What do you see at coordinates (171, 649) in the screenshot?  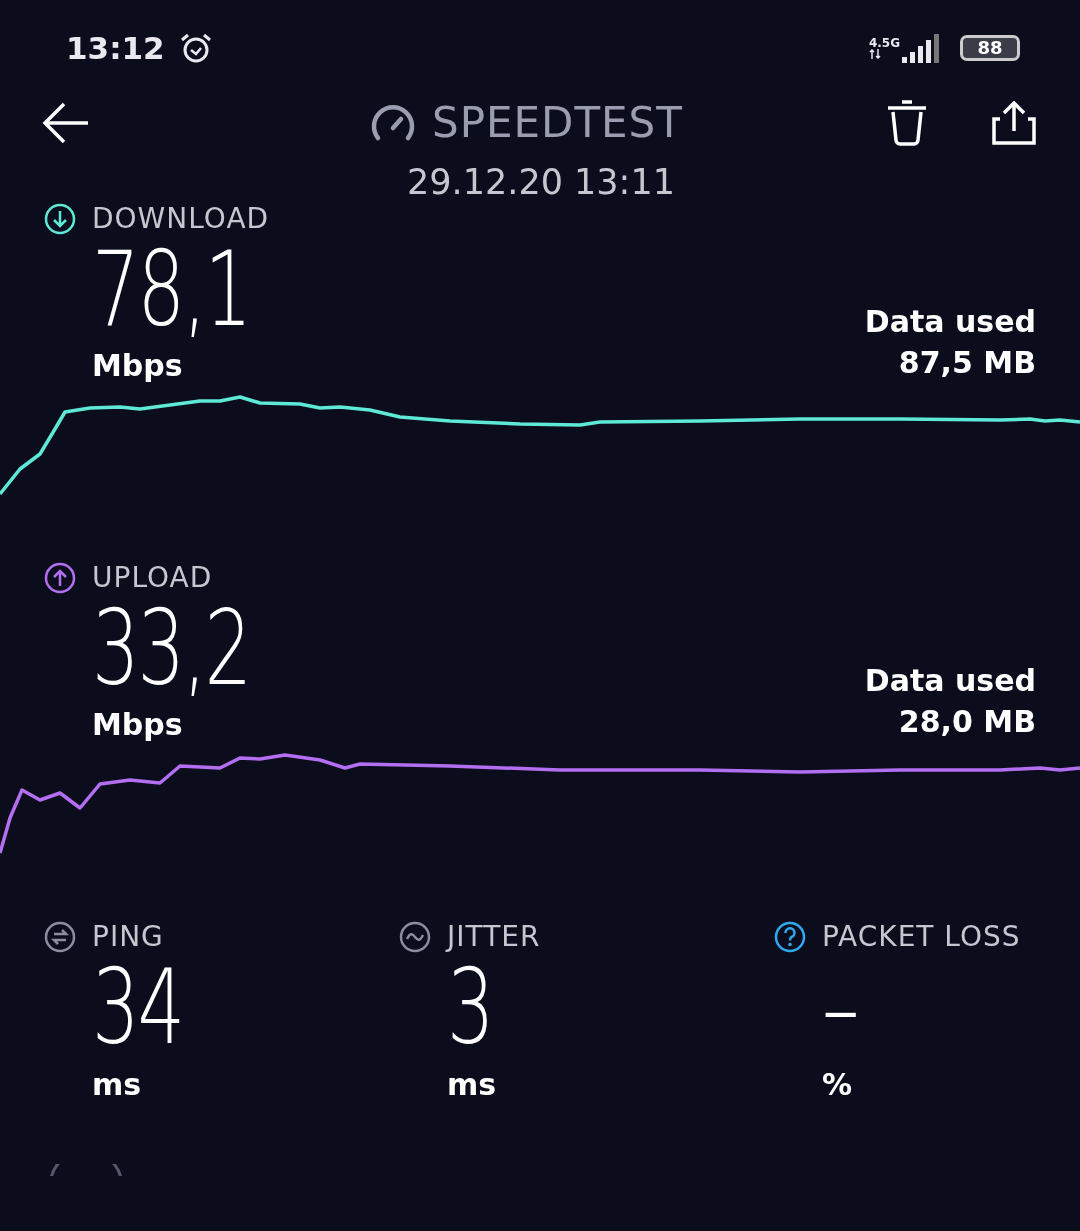 I see `speed-value: 33,2` at bounding box center [171, 649].